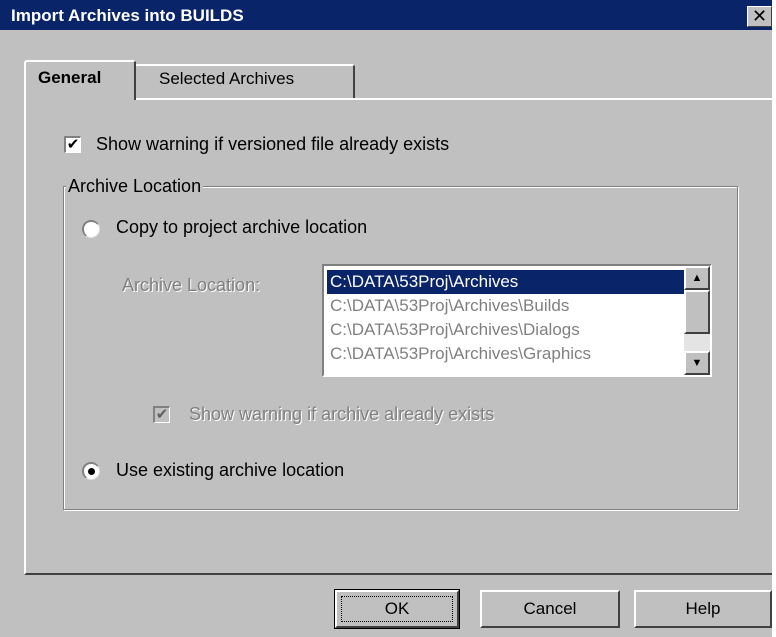  I want to click on help-button: Help, so click(703, 609).